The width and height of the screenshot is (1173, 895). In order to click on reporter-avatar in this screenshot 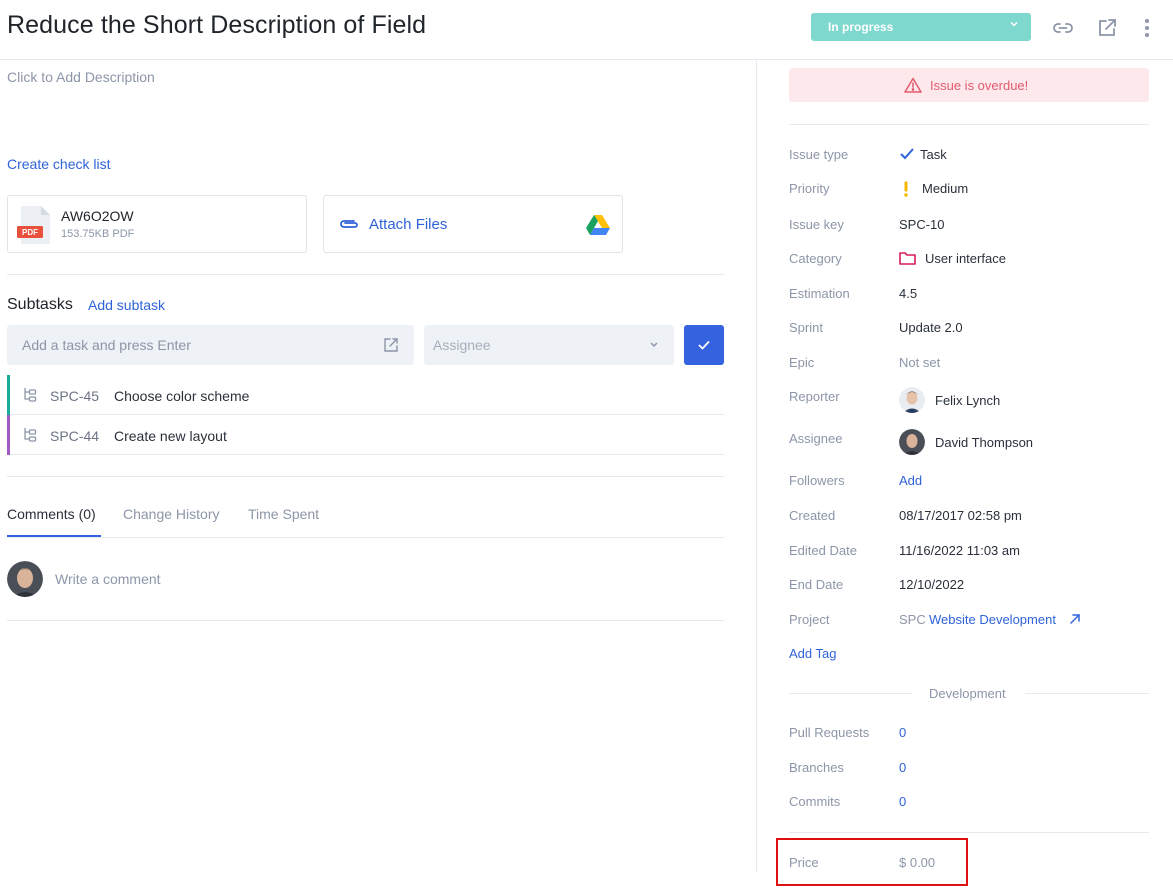, I will do `click(912, 400)`.